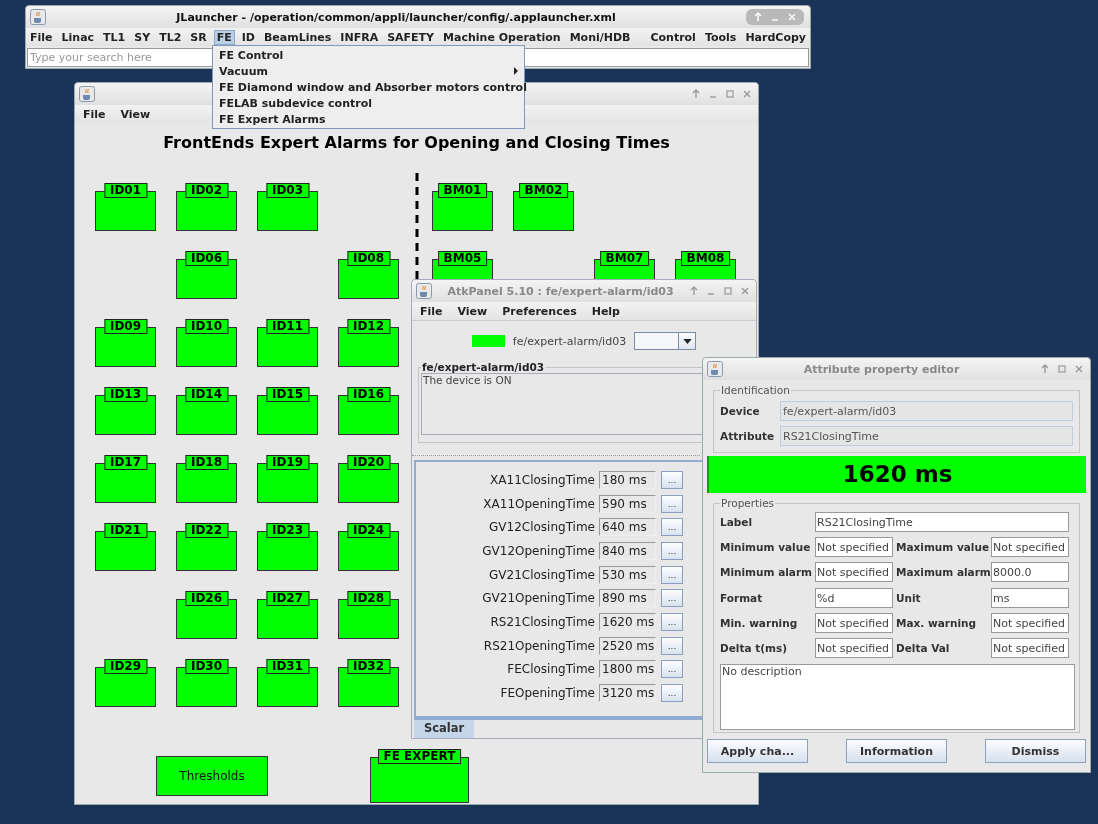 The width and height of the screenshot is (1098, 824). What do you see at coordinates (243, 71) in the screenshot?
I see `menu-item-label: Vacuum` at bounding box center [243, 71].